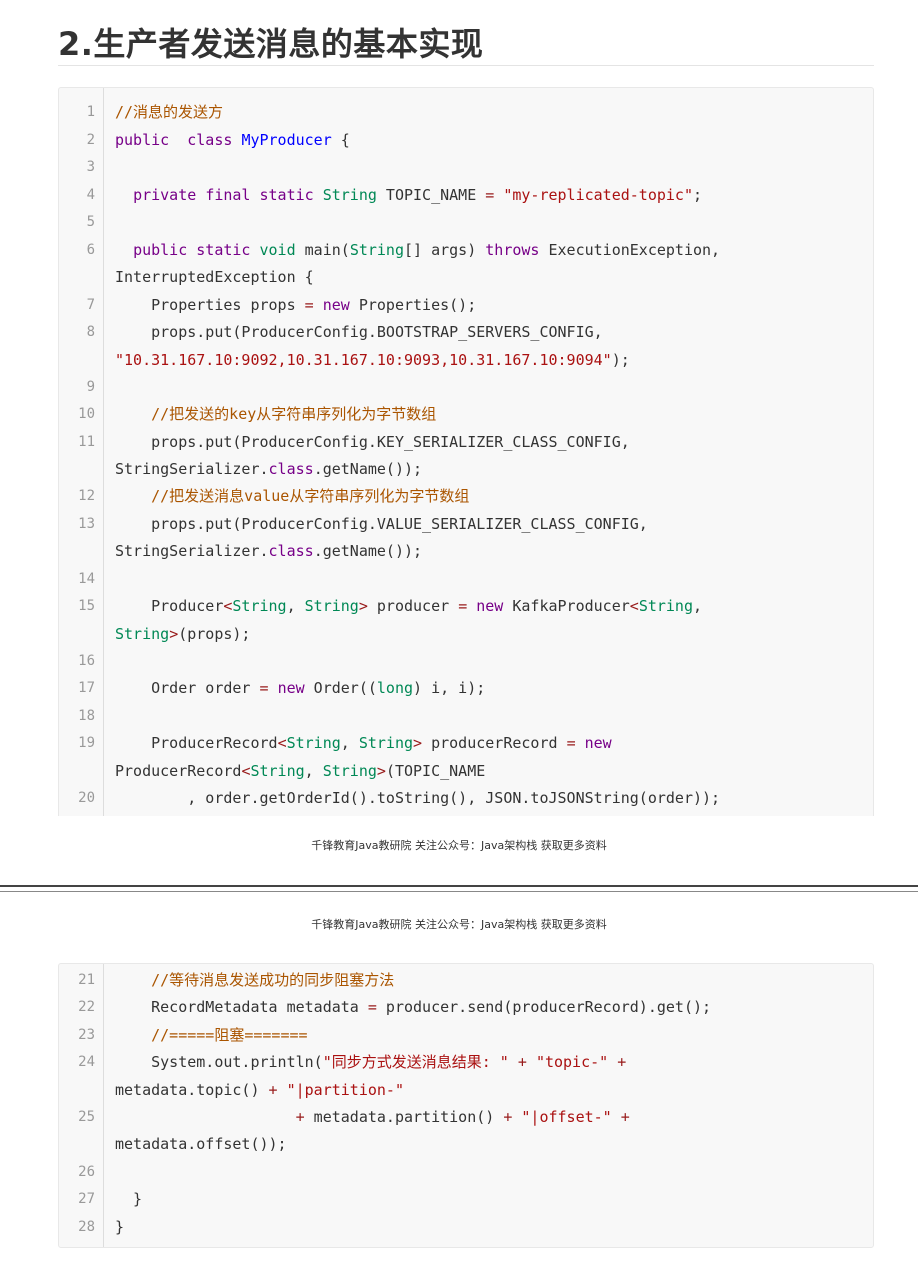  What do you see at coordinates (294, 414) in the screenshot?
I see `code-token: //把发送的key从字符串序列化为字节数组` at bounding box center [294, 414].